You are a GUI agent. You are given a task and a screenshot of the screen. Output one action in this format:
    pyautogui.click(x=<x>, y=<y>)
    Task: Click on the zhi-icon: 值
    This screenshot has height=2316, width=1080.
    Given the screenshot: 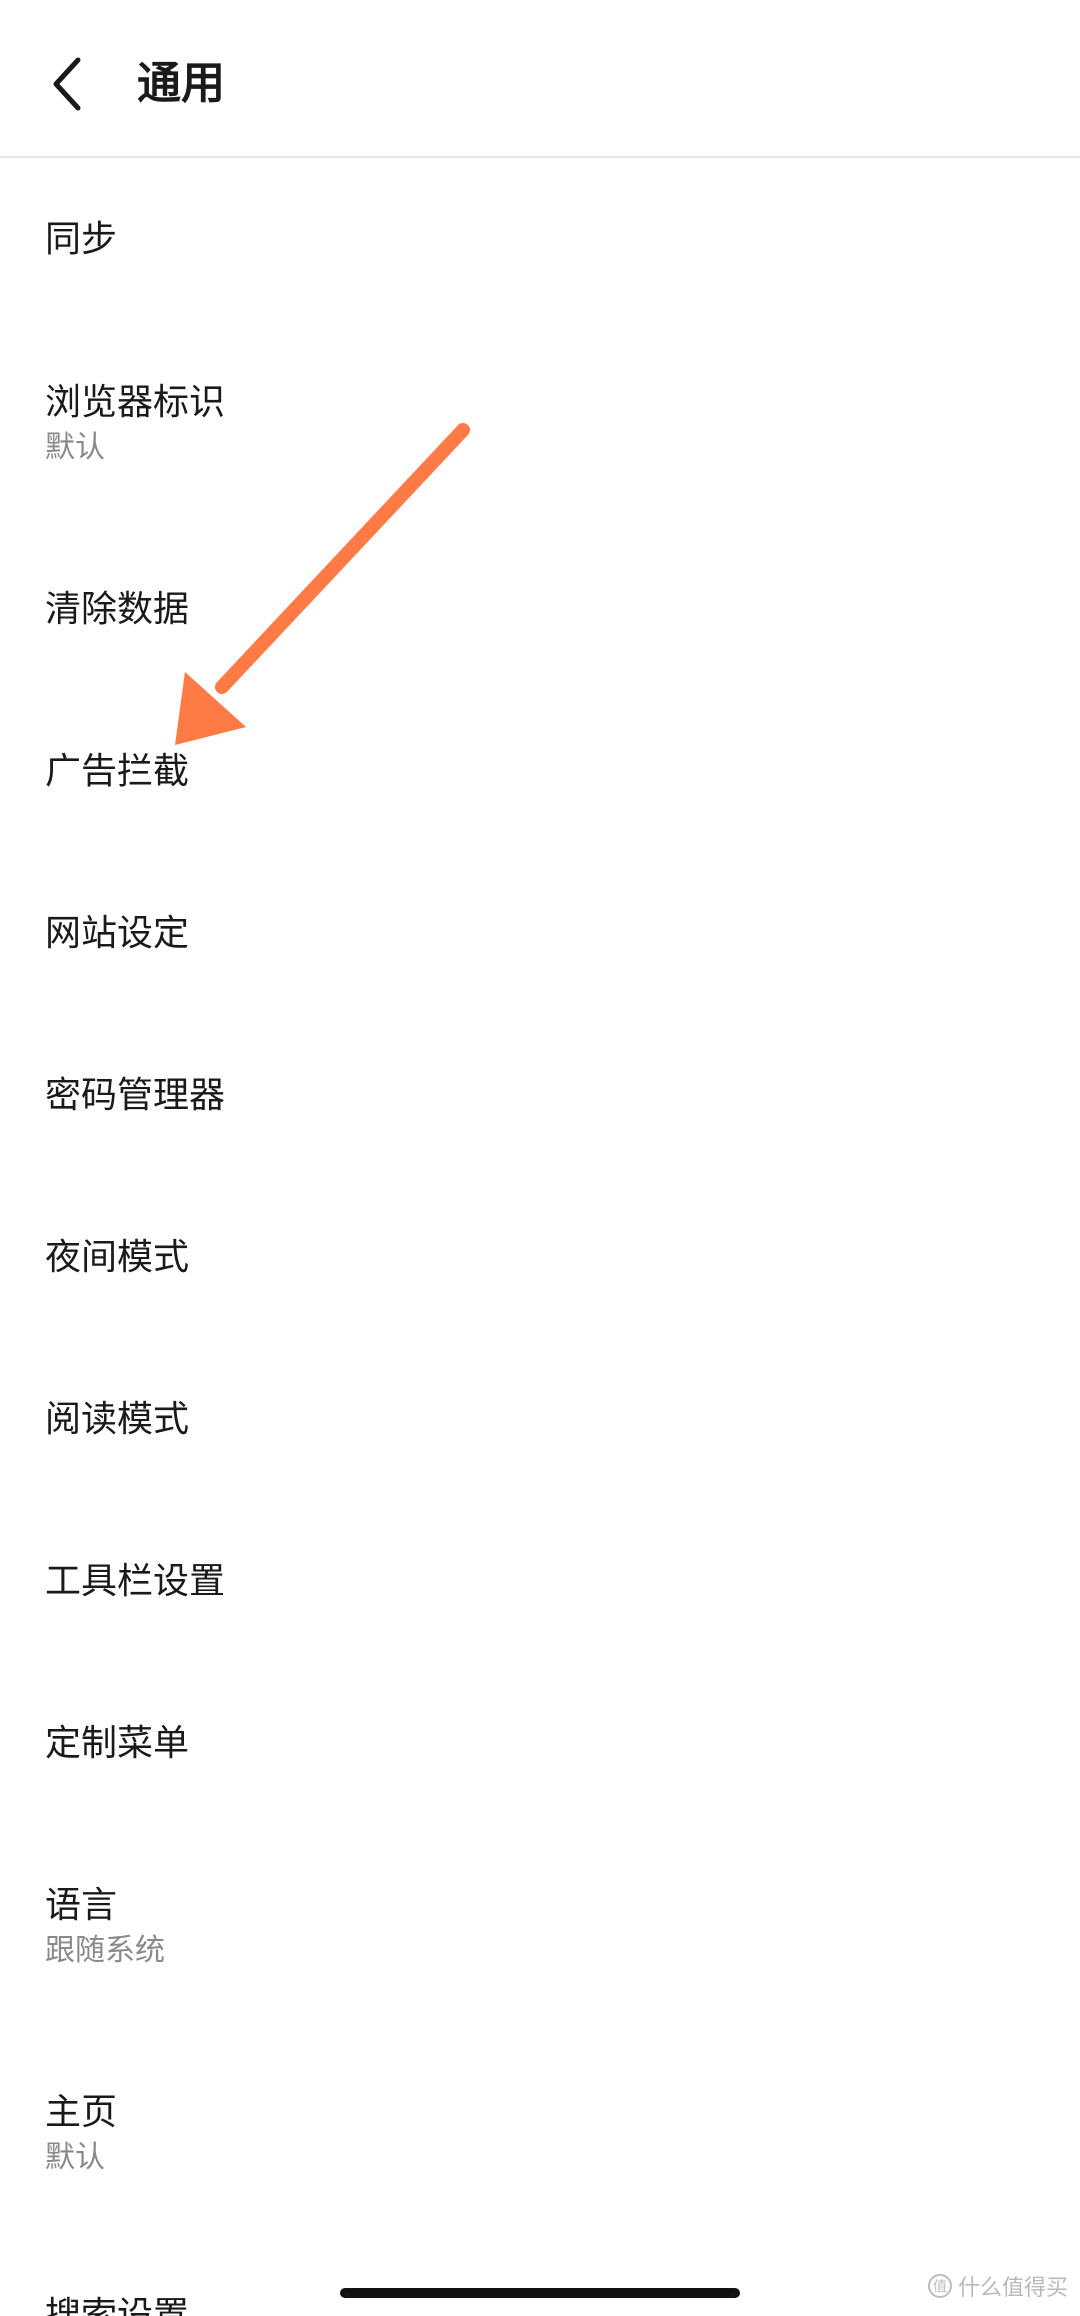 What is the action you would take?
    pyautogui.click(x=939, y=2286)
    